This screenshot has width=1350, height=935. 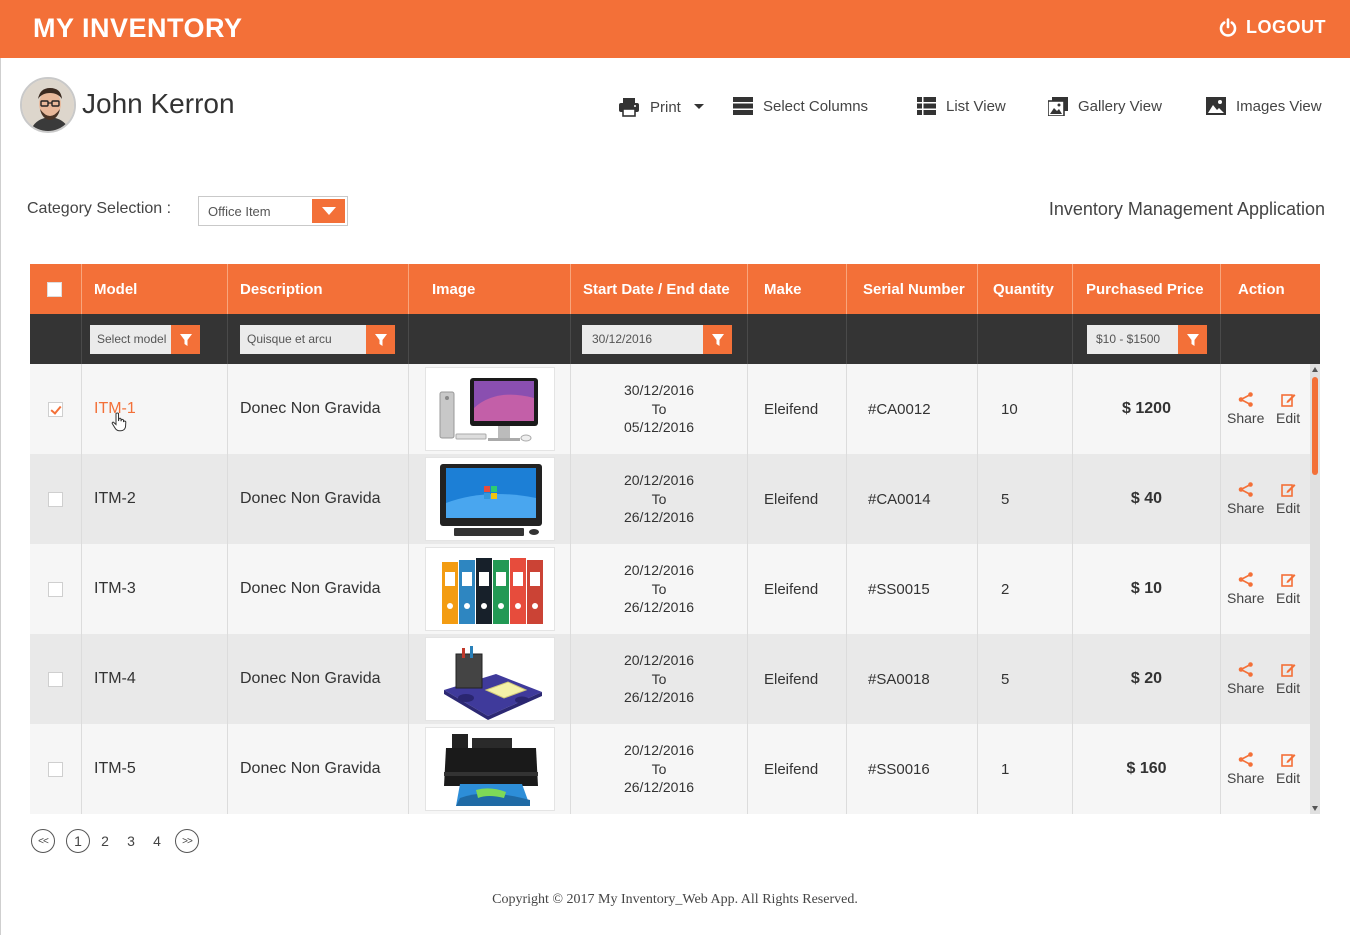 What do you see at coordinates (816, 106) in the screenshot?
I see `select-columns-label: Select Columns` at bounding box center [816, 106].